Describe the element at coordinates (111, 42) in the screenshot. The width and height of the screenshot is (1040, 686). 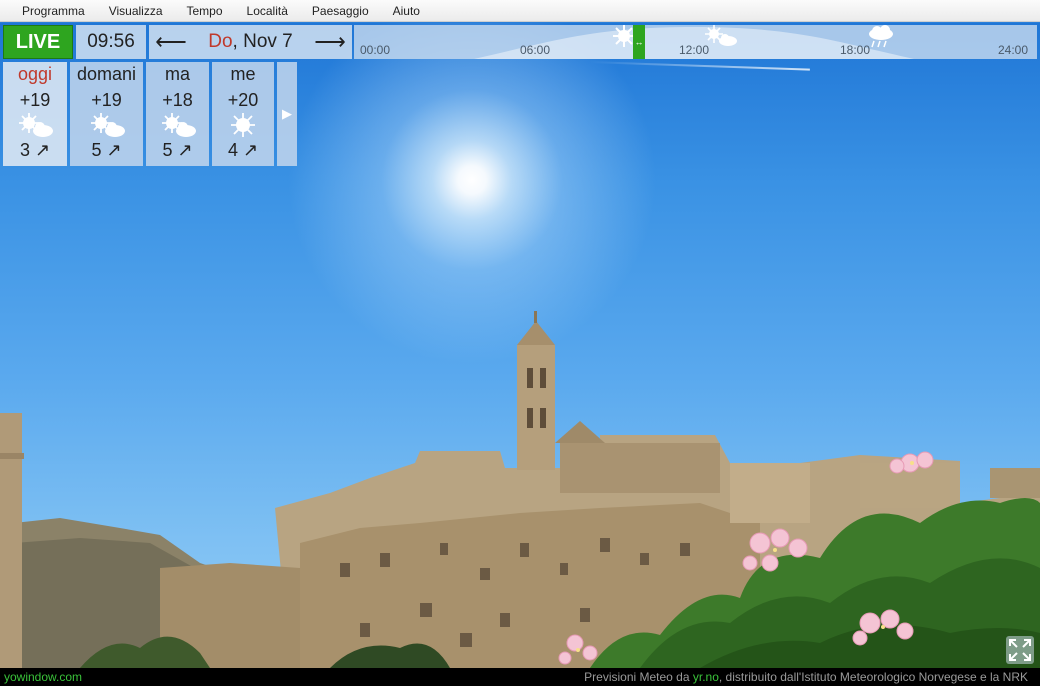
I see `current-time: 09:56` at that location.